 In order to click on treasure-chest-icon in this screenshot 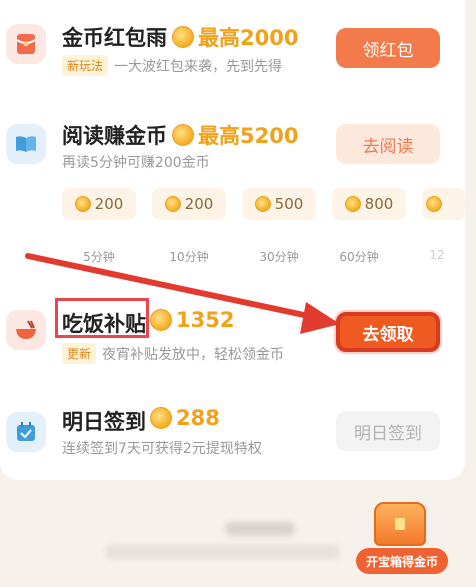, I will do `click(400, 524)`.